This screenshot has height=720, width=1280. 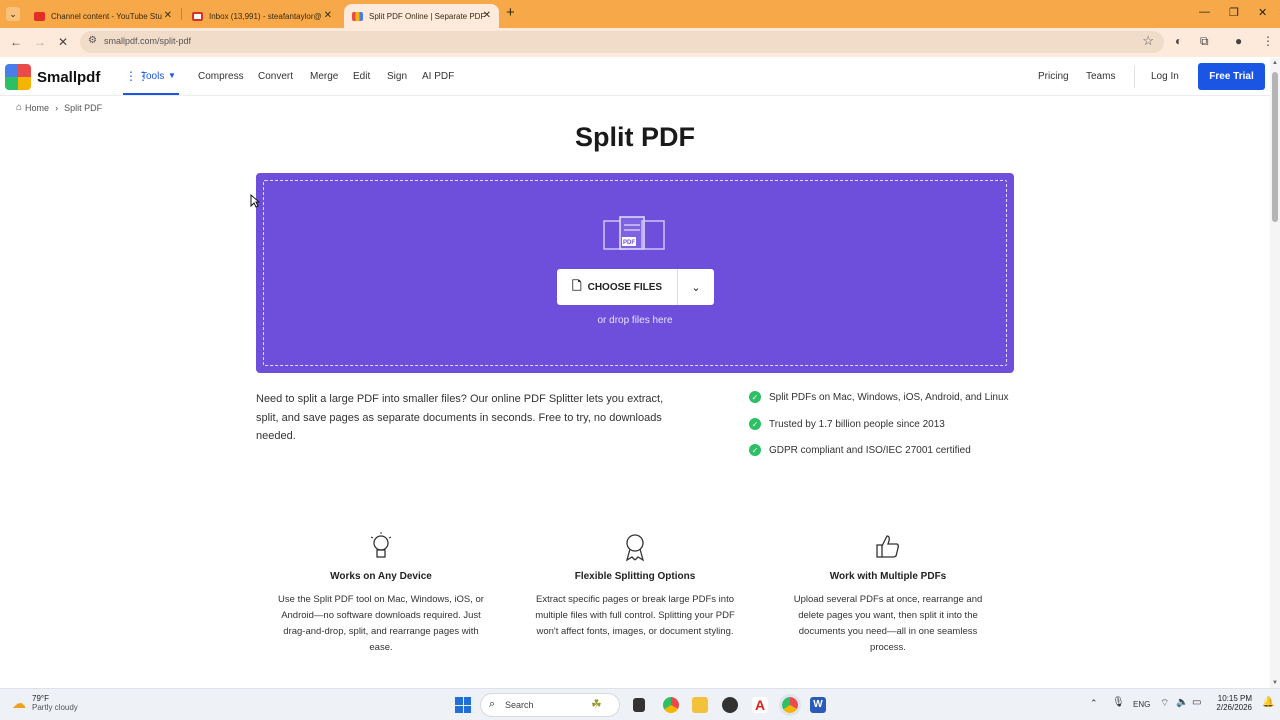 I want to click on address-row: ← → ✕ ⚙ smallpdf.com/split-pdf ☆ ◐ ⧉ ● ⋮, so click(x=640, y=42).